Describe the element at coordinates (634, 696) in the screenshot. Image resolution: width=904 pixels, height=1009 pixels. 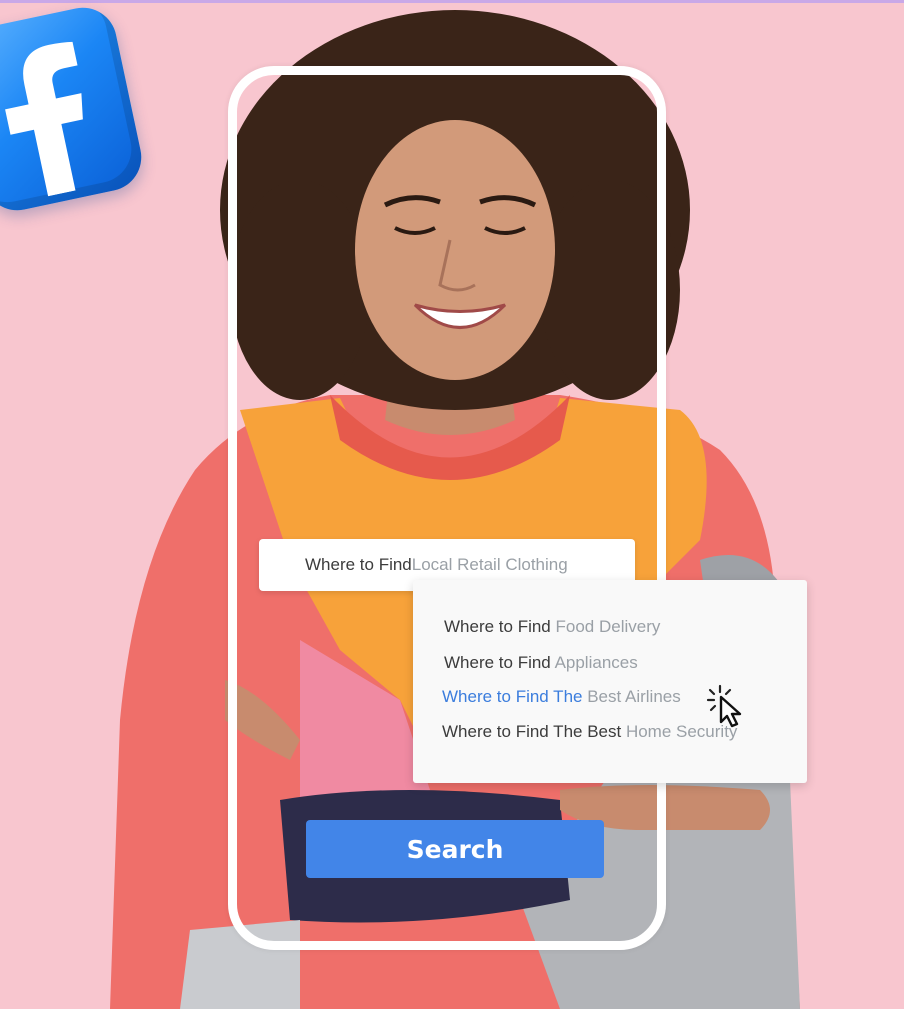
I see `suggestion-term: Best Airlines` at that location.